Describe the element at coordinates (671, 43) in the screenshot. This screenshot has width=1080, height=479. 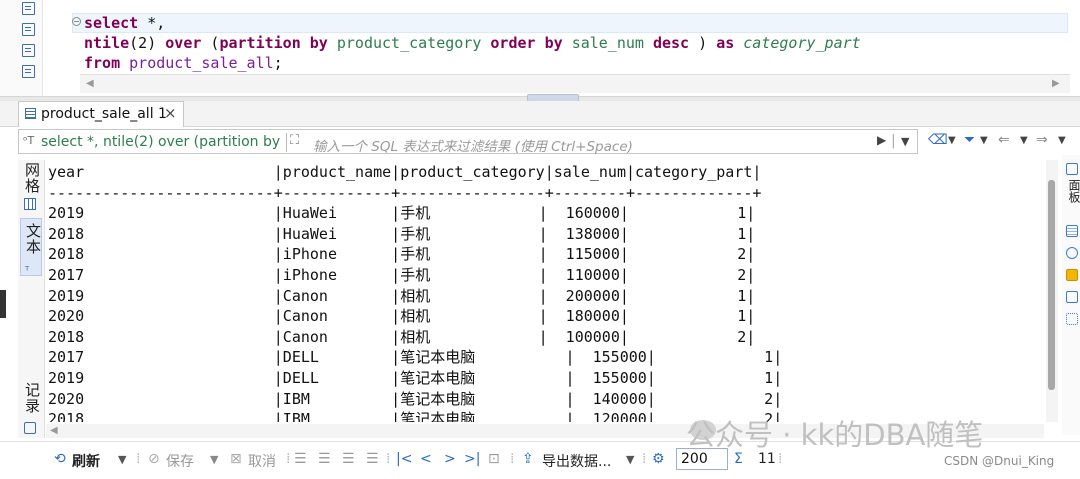
I see `code-token: desc` at that location.